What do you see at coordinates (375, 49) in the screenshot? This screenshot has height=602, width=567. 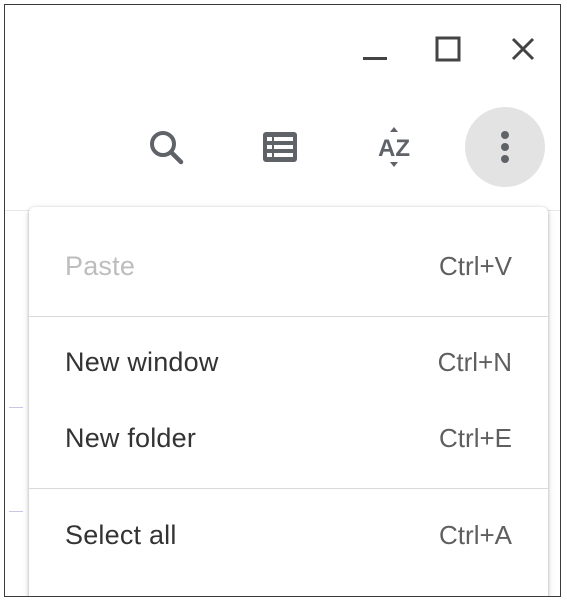 I see `minimize-button` at bounding box center [375, 49].